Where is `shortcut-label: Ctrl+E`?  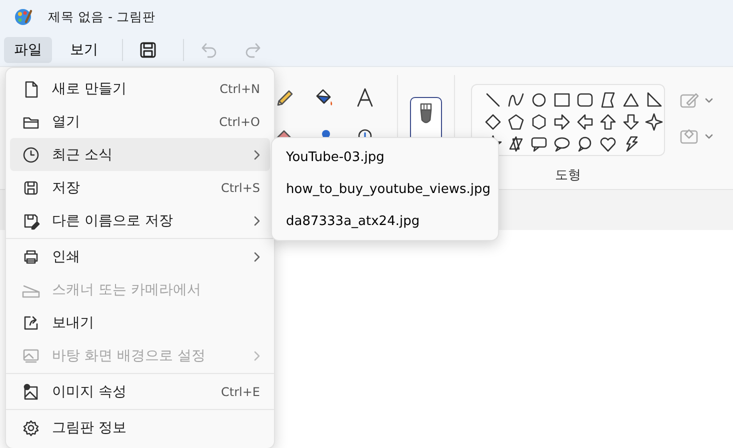 shortcut-label: Ctrl+E is located at coordinates (240, 391).